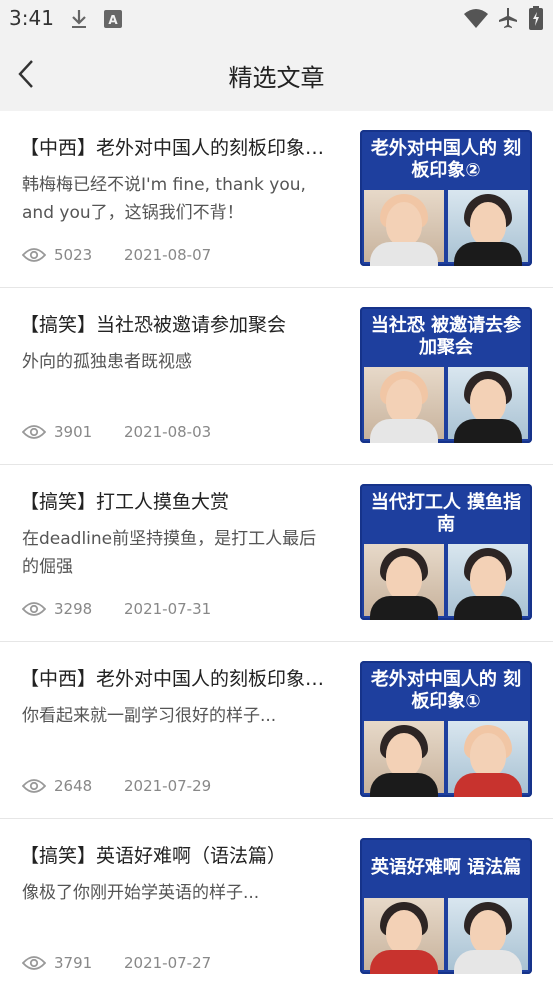 This screenshot has height=996, width=553. What do you see at coordinates (446, 552) in the screenshot?
I see `article-thumbnail: 当代打工人 摸鱼指南` at bounding box center [446, 552].